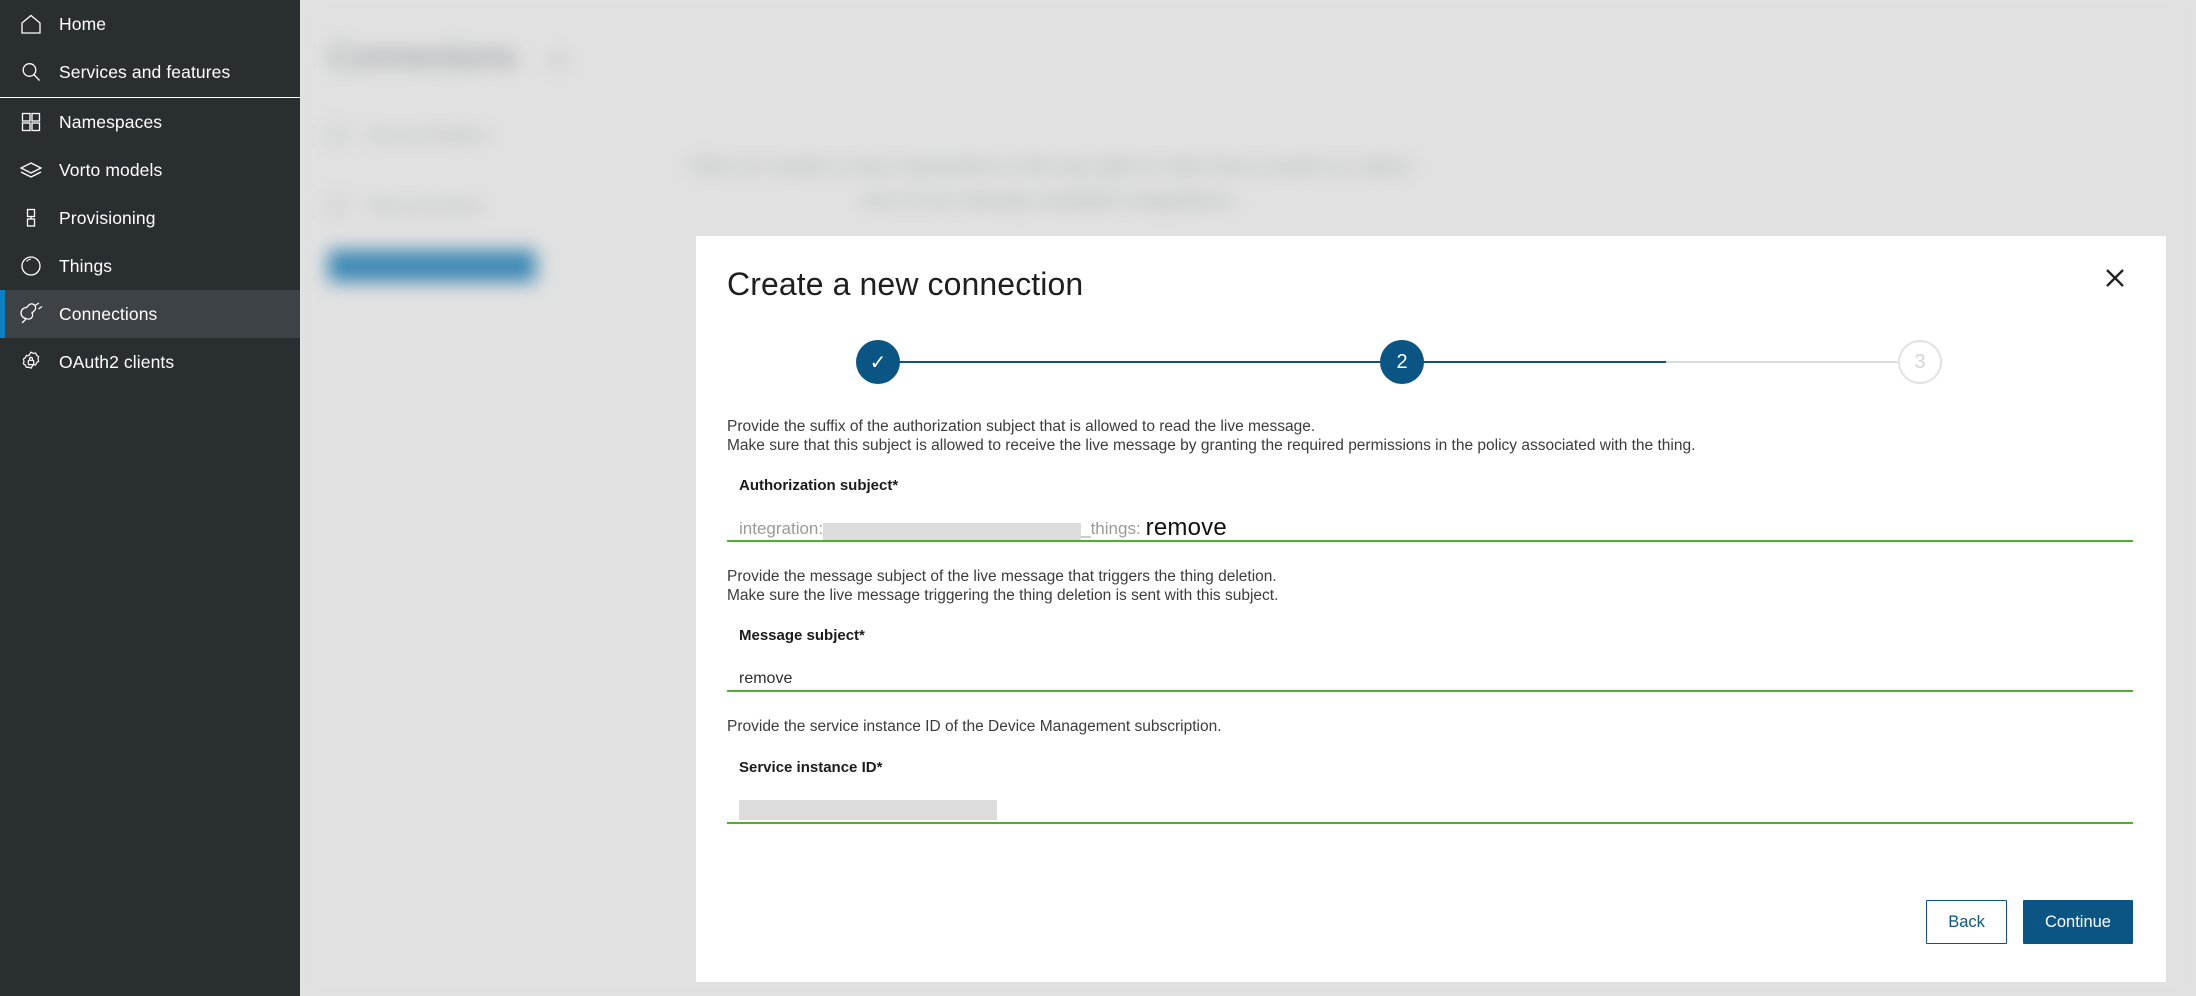  Describe the element at coordinates (31, 362) in the screenshot. I see `gear-lock-icon` at that location.